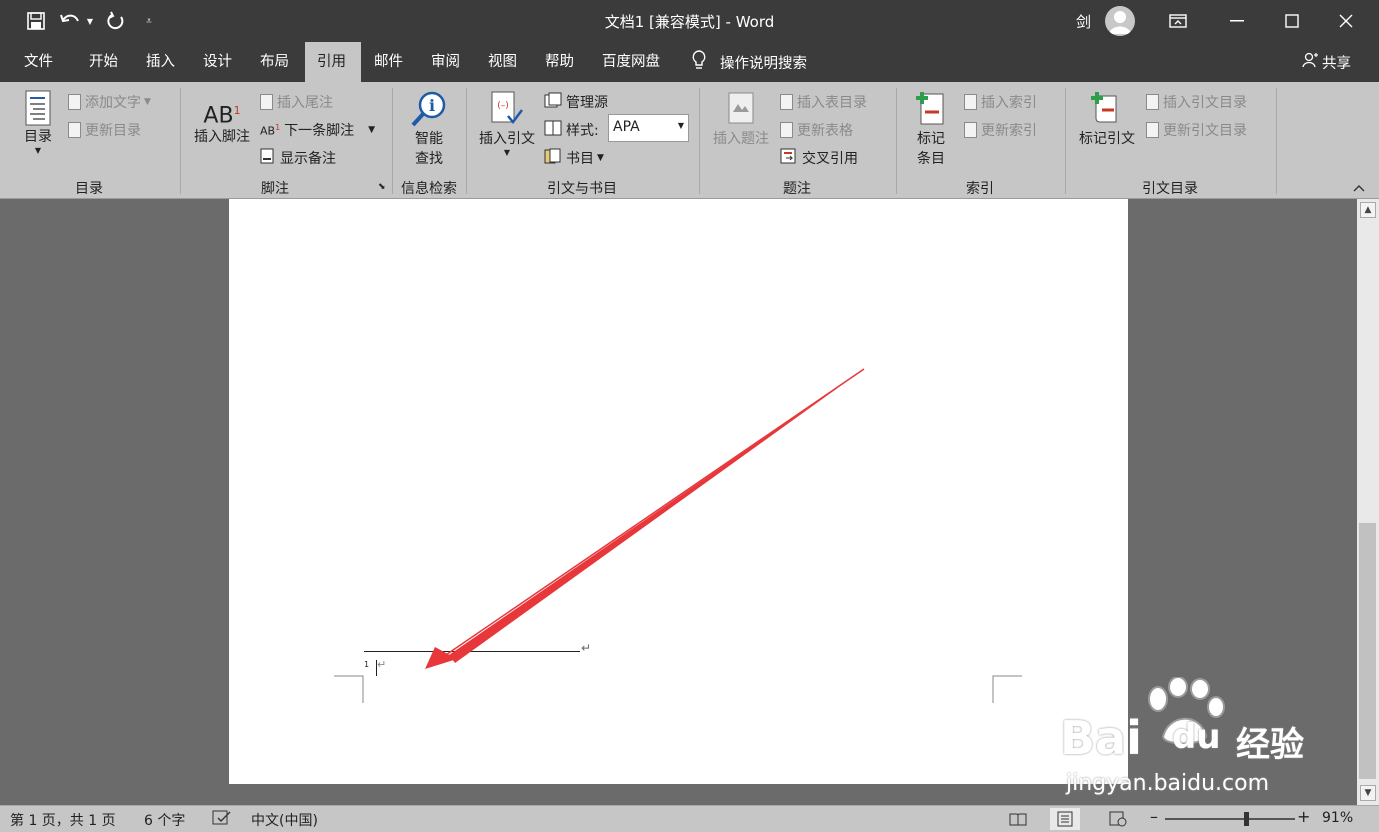 The width and height of the screenshot is (1379, 832). What do you see at coordinates (970, 102) in the screenshot?
I see `insert-index-icon` at bounding box center [970, 102].